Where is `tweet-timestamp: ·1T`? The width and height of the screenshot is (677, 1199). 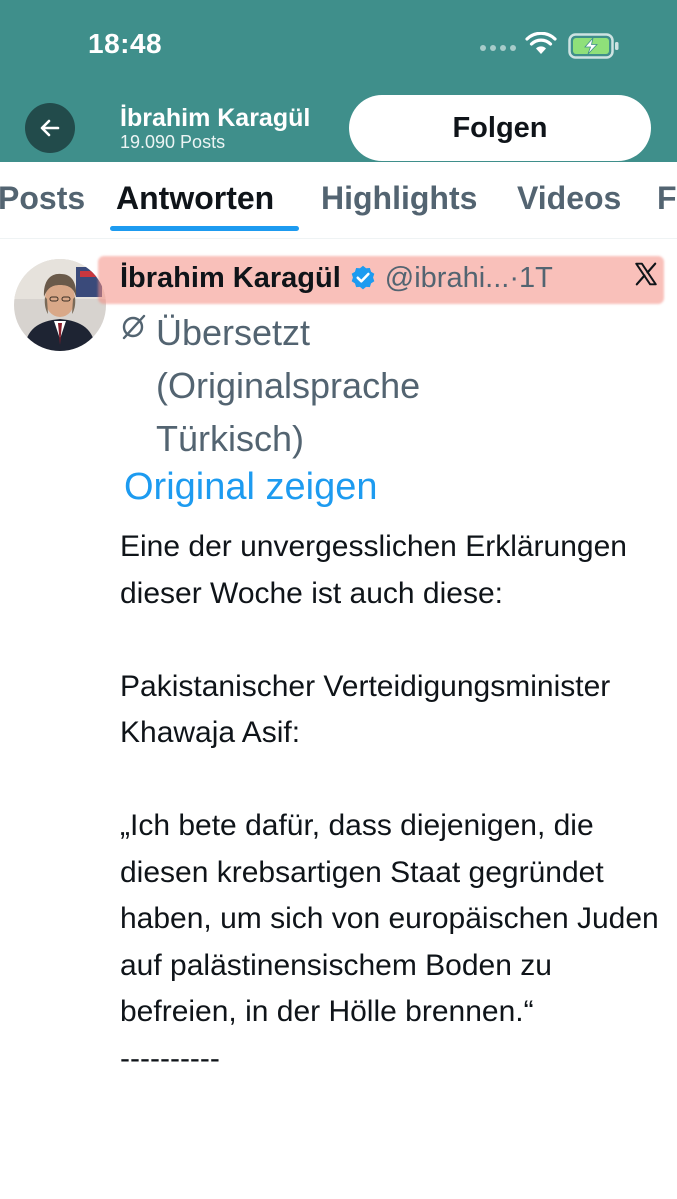 tweet-timestamp: ·1T is located at coordinates (531, 278).